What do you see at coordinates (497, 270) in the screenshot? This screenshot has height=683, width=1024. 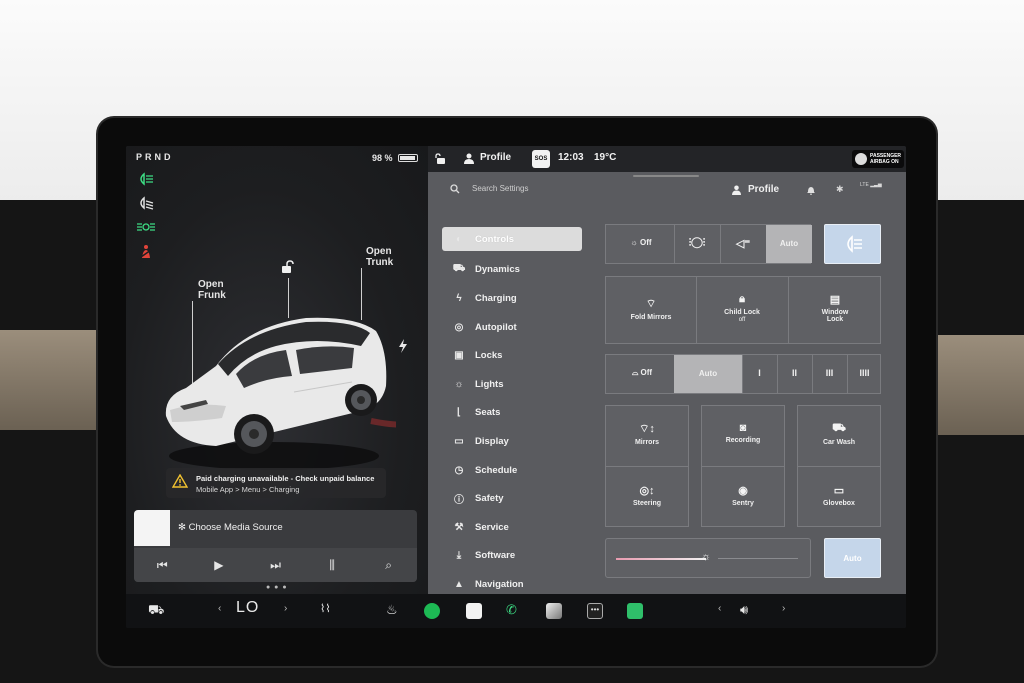 I see `nav-label: Dynamics` at bounding box center [497, 270].